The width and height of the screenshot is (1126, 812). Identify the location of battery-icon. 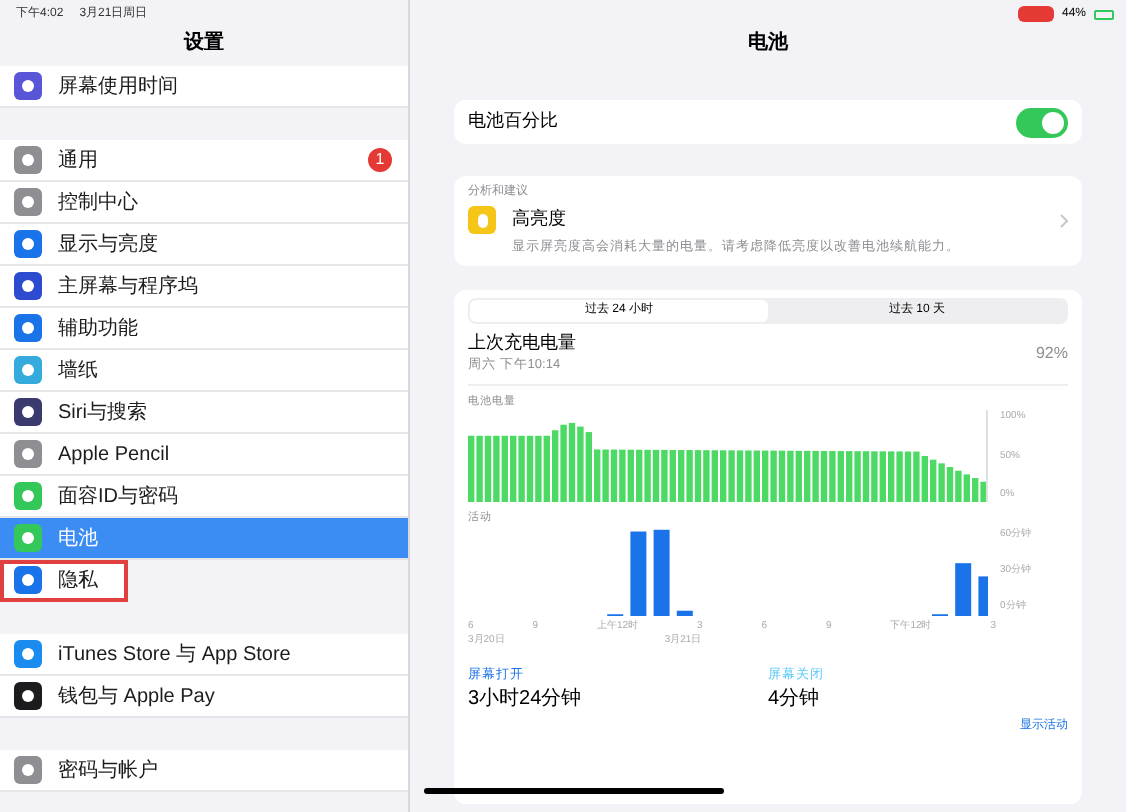
(1104, 14).